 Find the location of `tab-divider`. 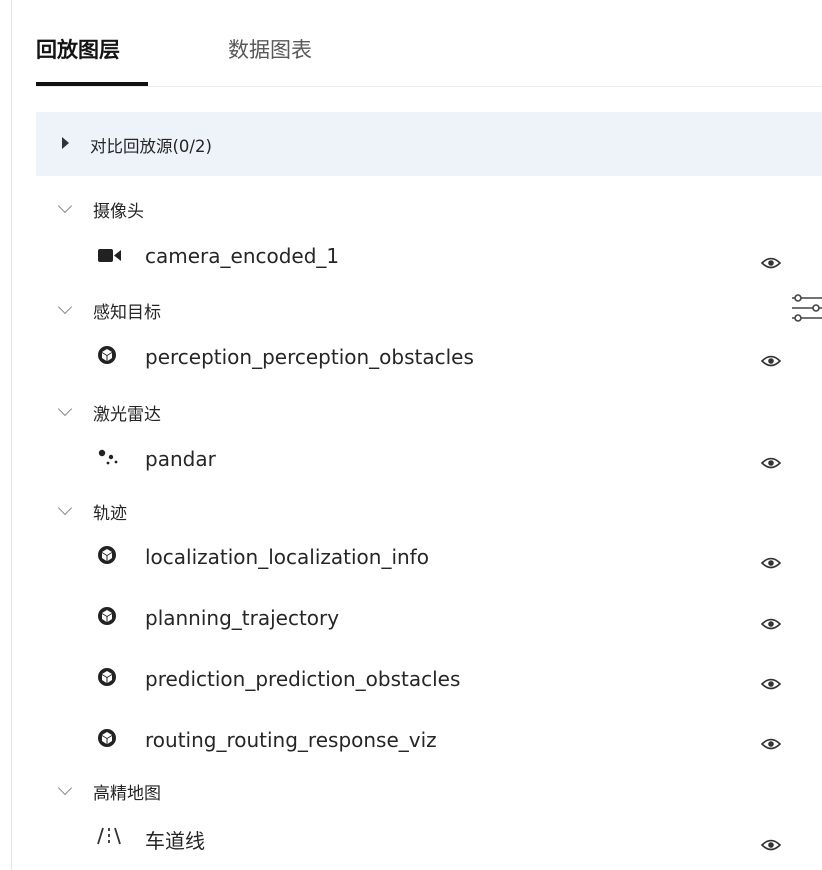

tab-divider is located at coordinates (429, 86).